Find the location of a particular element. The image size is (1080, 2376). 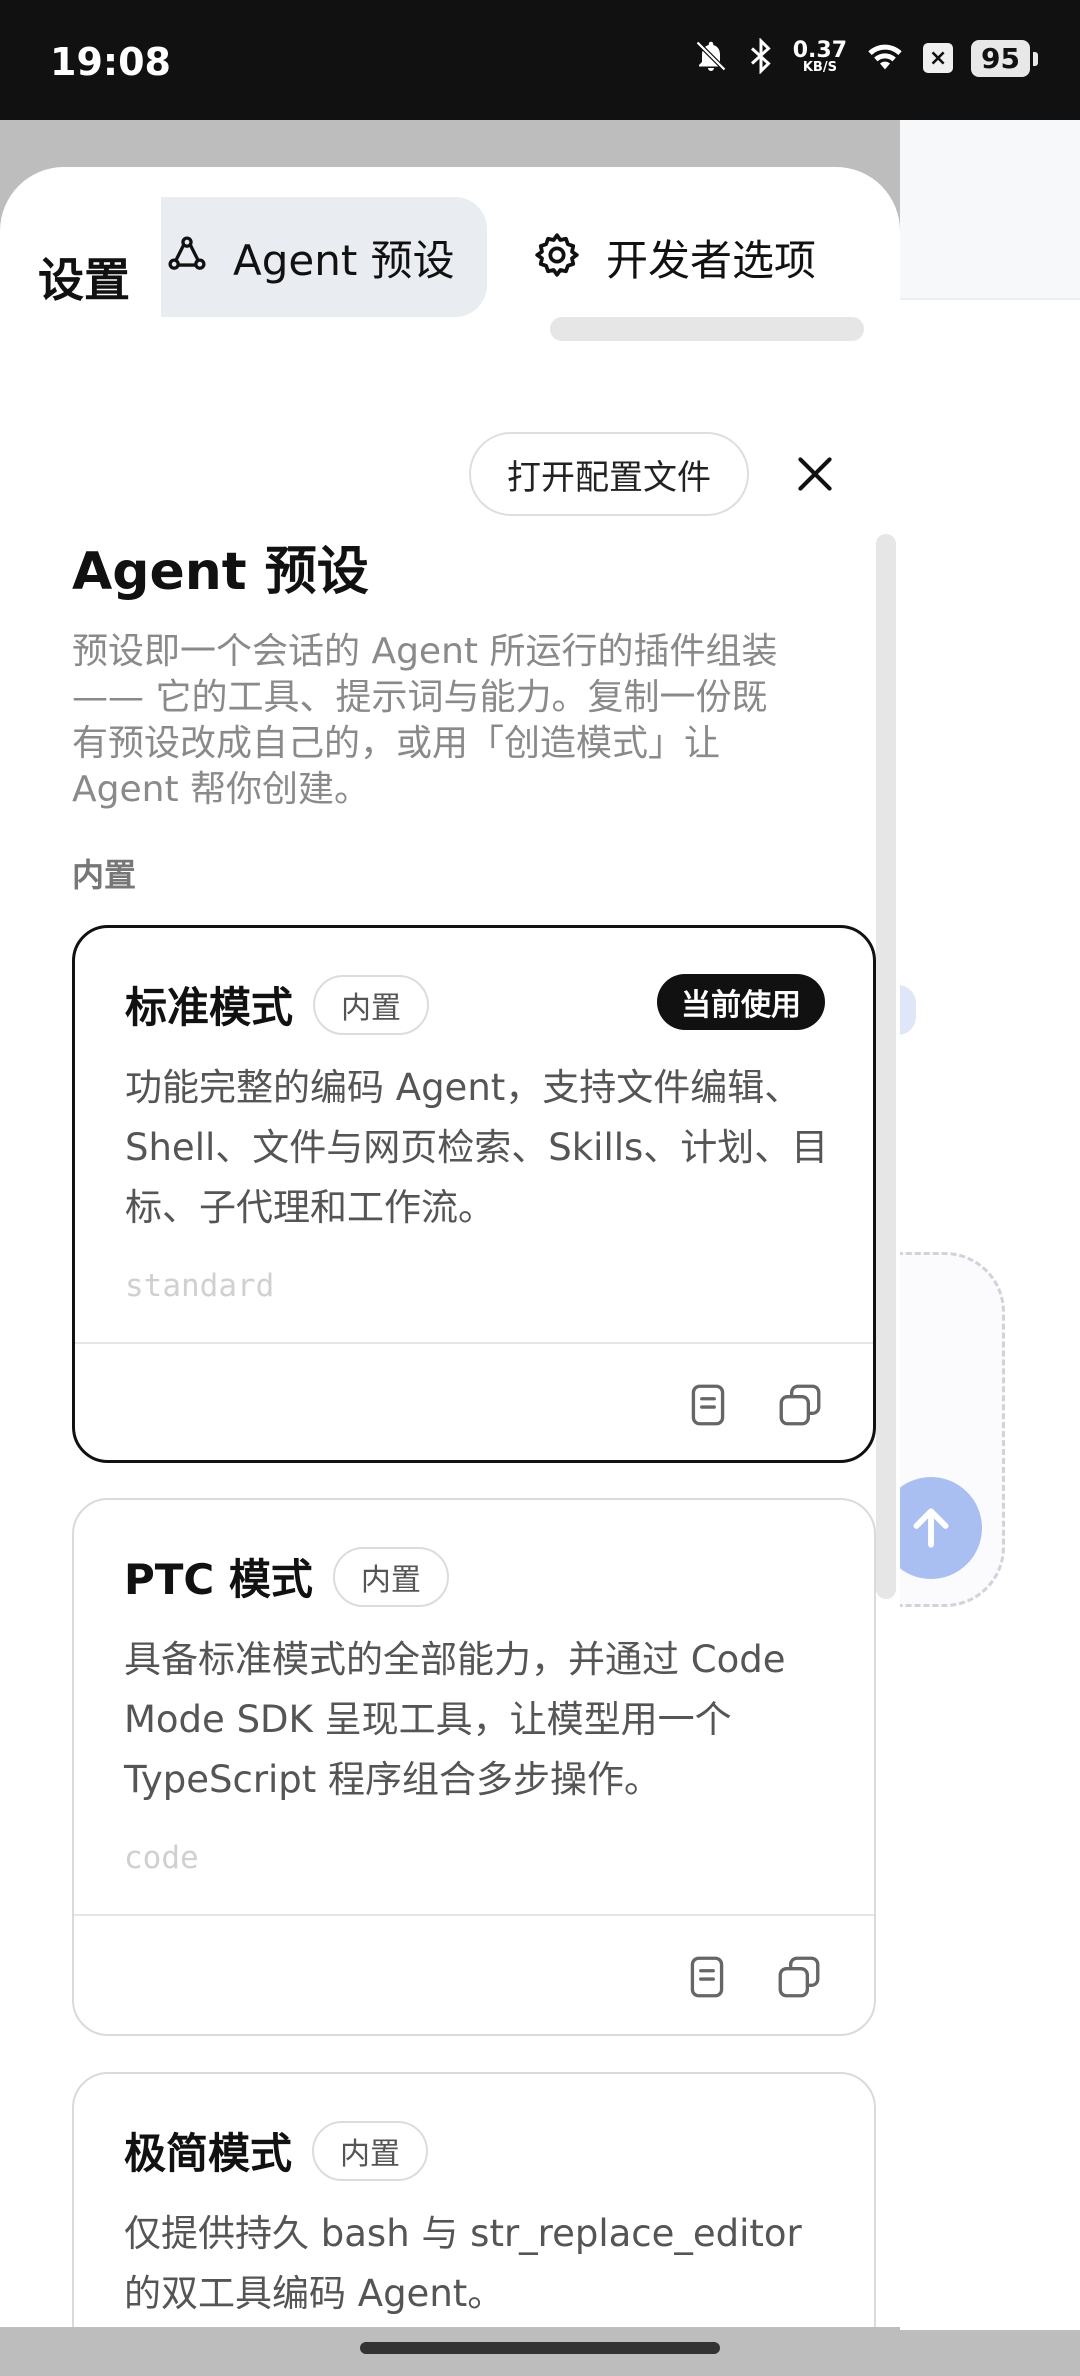

arrow-up-icon is located at coordinates (931, 1528).